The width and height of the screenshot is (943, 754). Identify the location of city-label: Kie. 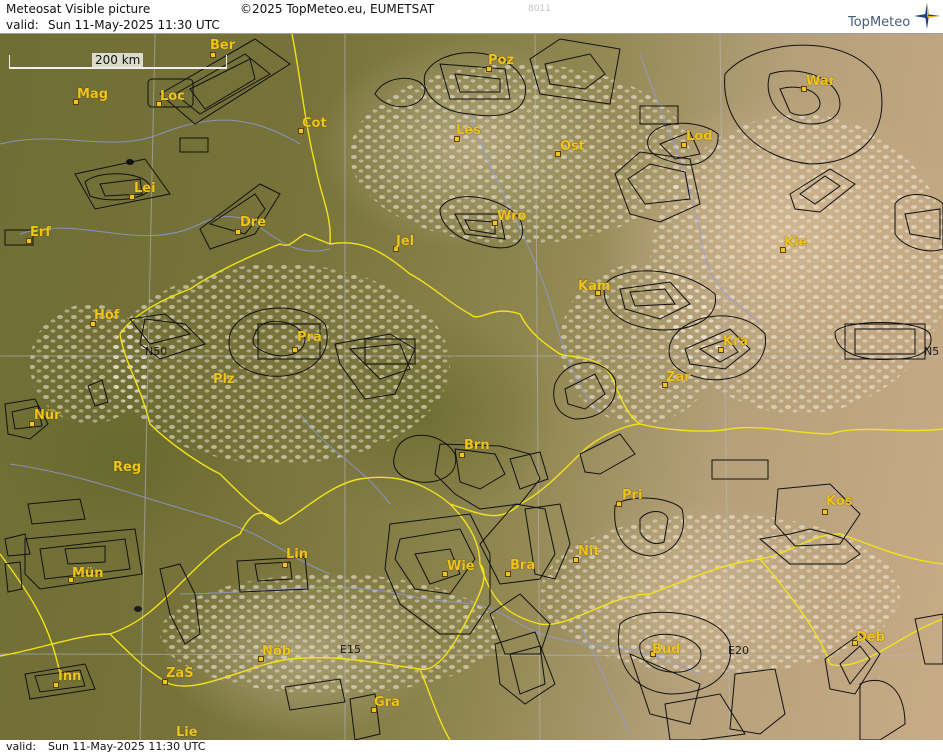
(795, 243).